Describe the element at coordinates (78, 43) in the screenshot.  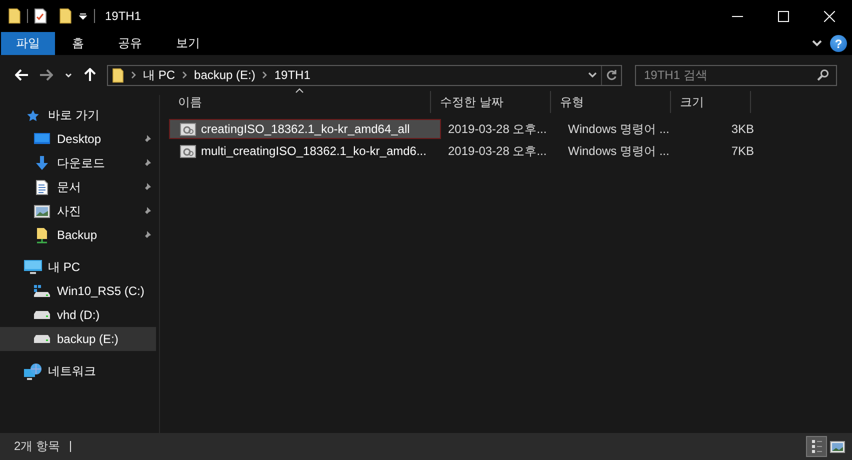
I see `ribbon-tab: 홈` at that location.